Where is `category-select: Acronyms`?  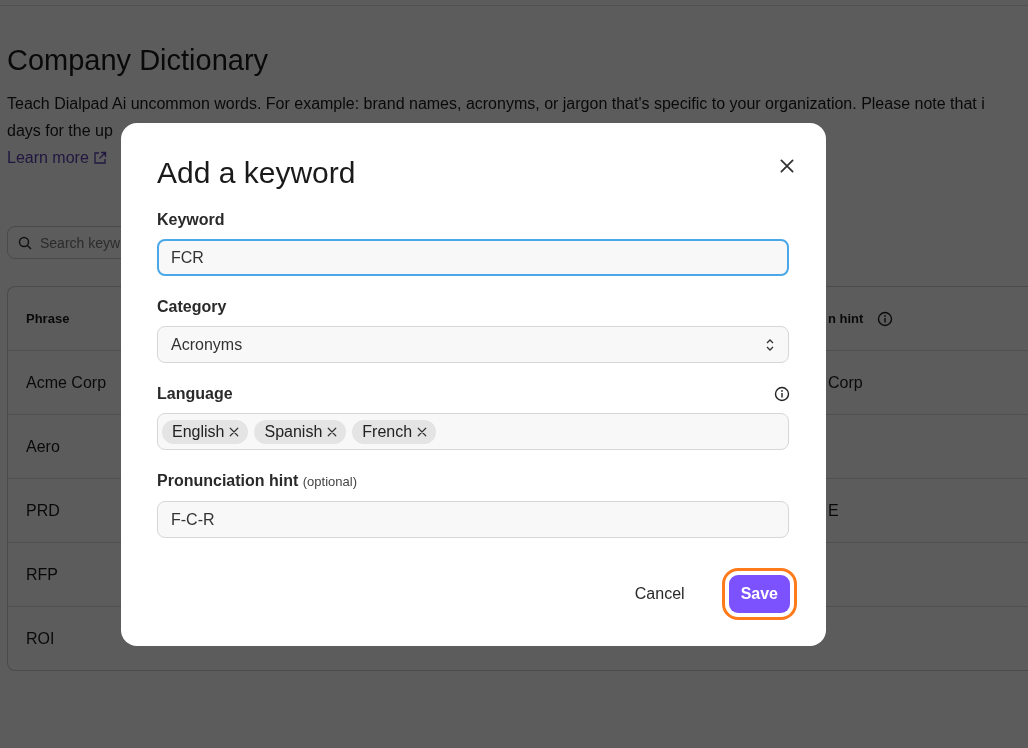
category-select: Acronyms is located at coordinates (473, 344).